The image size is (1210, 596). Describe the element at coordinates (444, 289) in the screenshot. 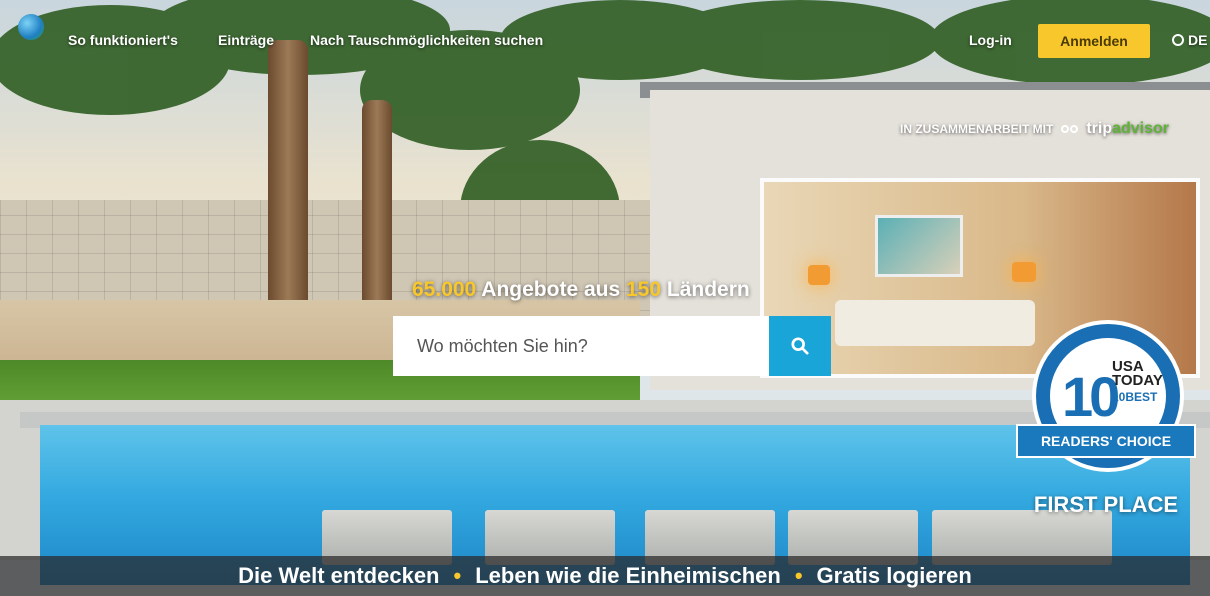

I see `offers-count: 65.000` at that location.